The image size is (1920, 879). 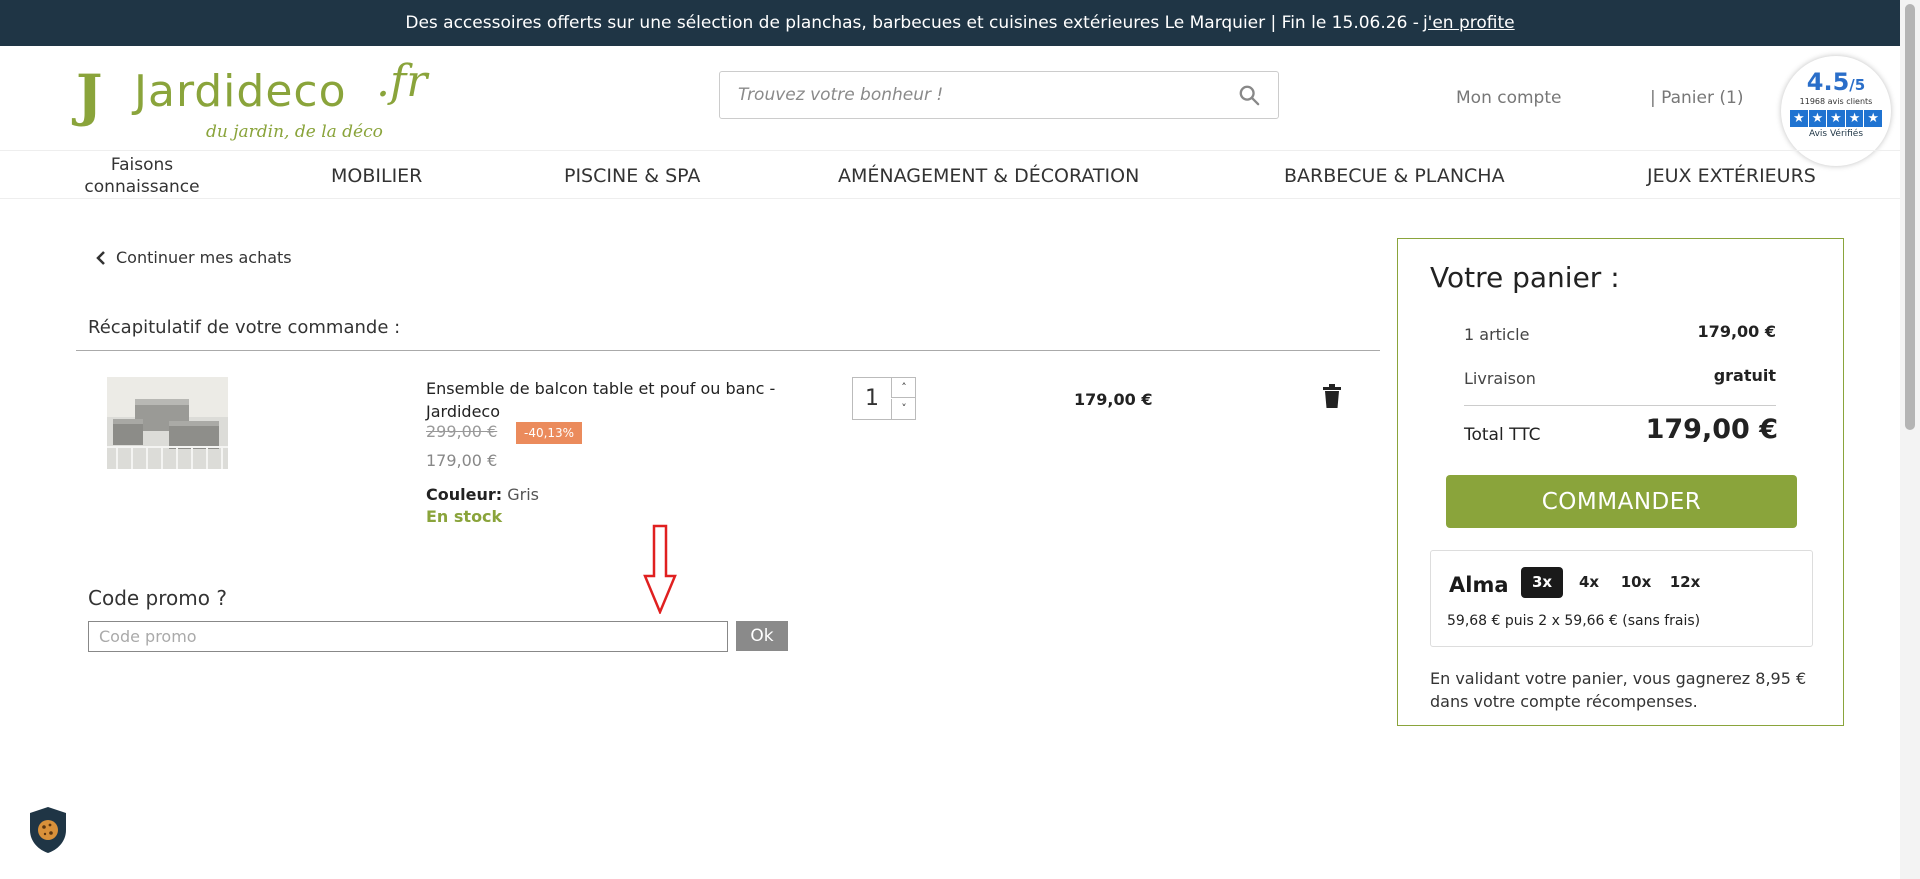 I want to click on star-half-icon: ★, so click(x=1873, y=118).